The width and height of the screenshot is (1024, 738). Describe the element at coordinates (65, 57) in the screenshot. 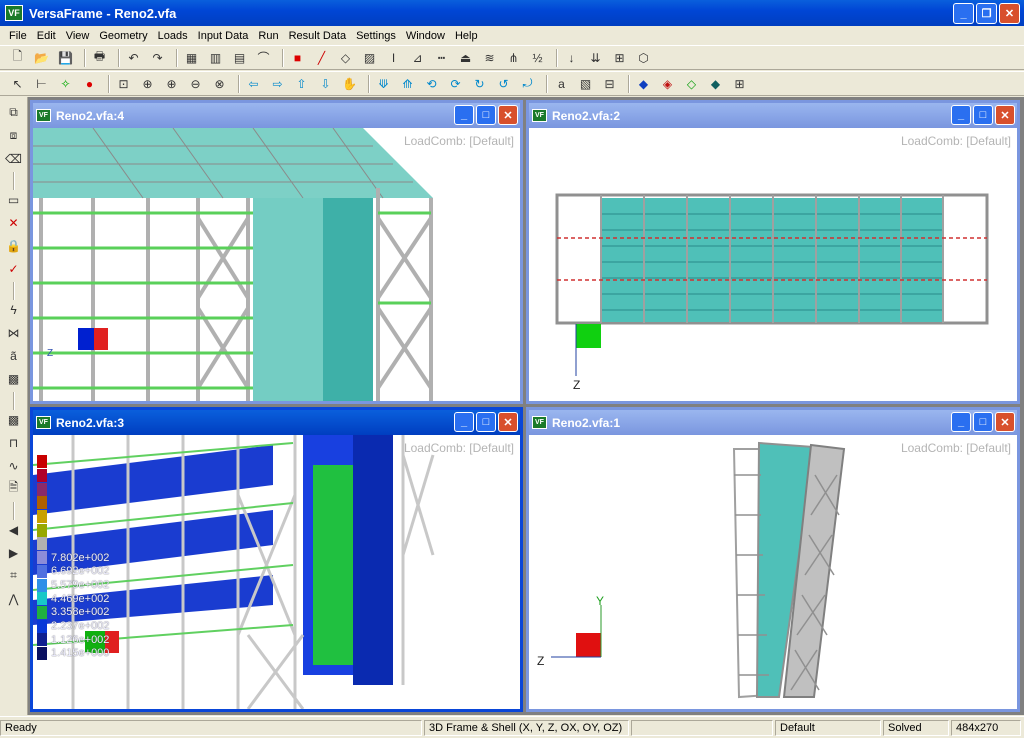

I see `save-icon: 💾` at that location.